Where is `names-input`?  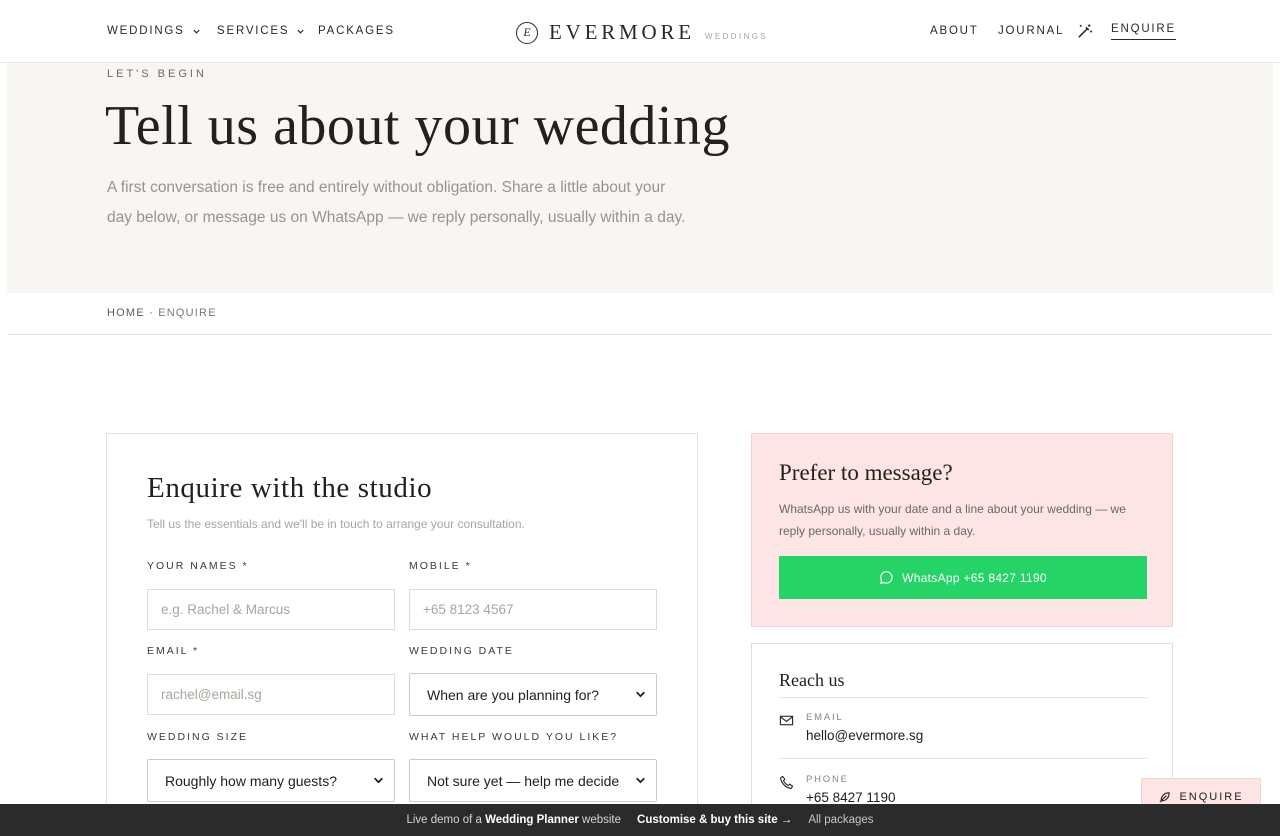 names-input is located at coordinates (271, 609).